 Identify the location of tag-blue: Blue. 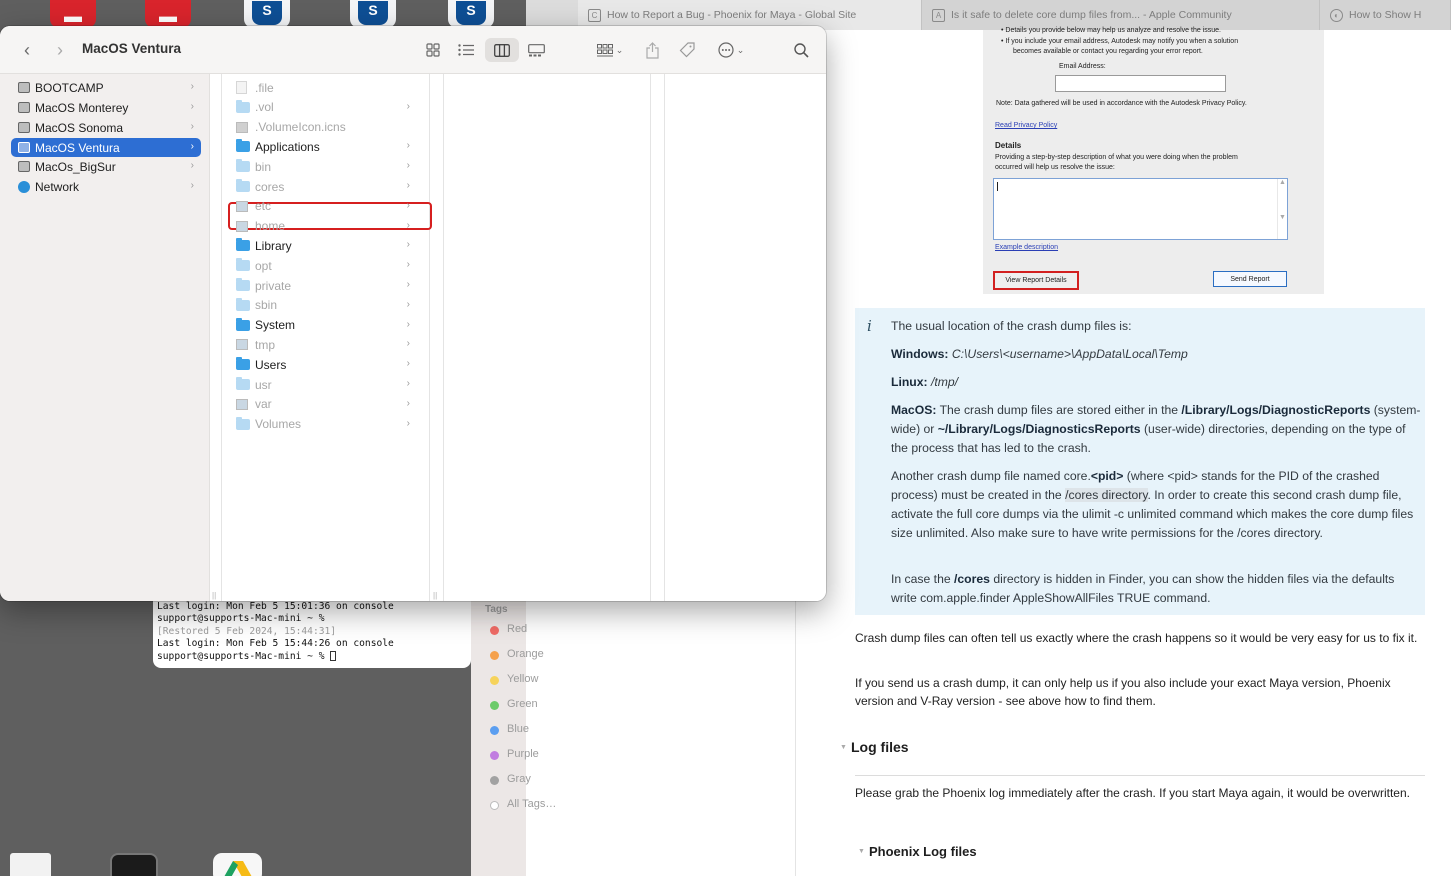
(518, 729).